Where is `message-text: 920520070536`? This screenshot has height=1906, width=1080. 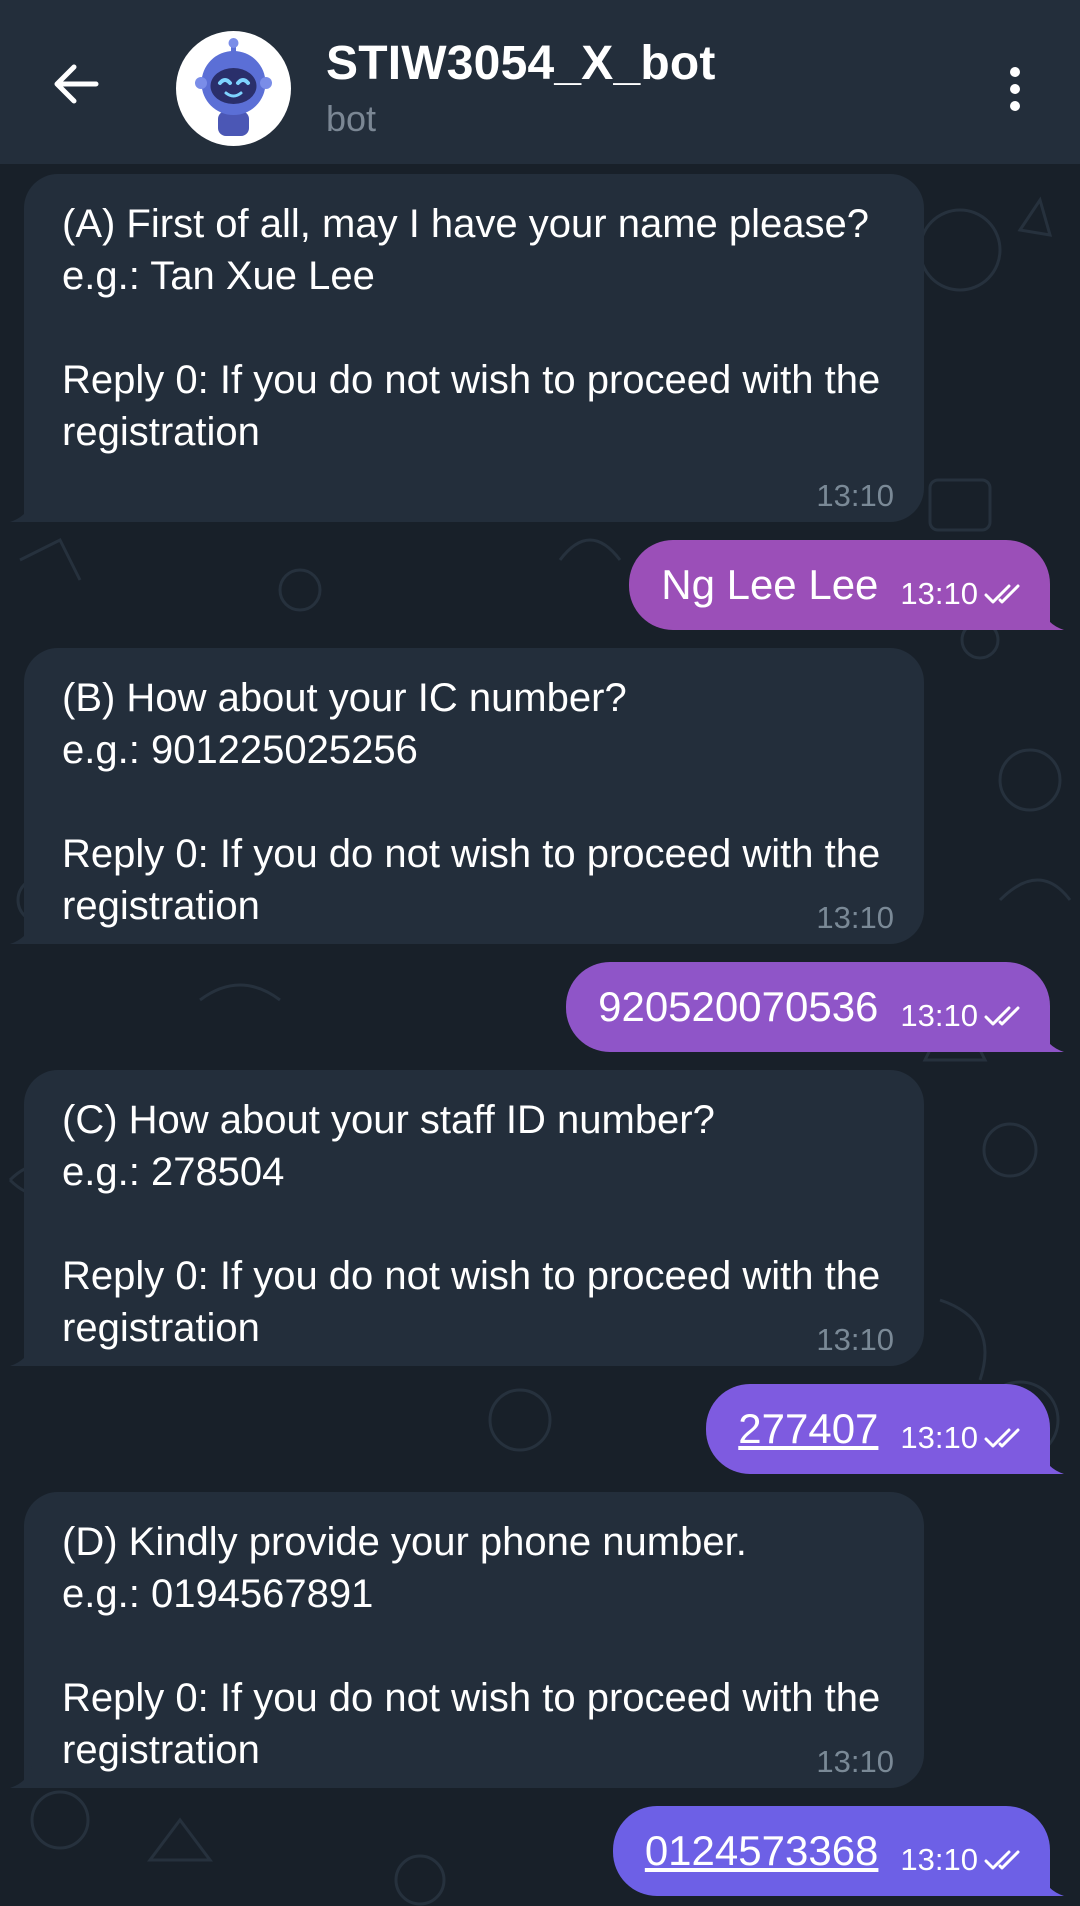 message-text: 920520070536 is located at coordinates (738, 1006).